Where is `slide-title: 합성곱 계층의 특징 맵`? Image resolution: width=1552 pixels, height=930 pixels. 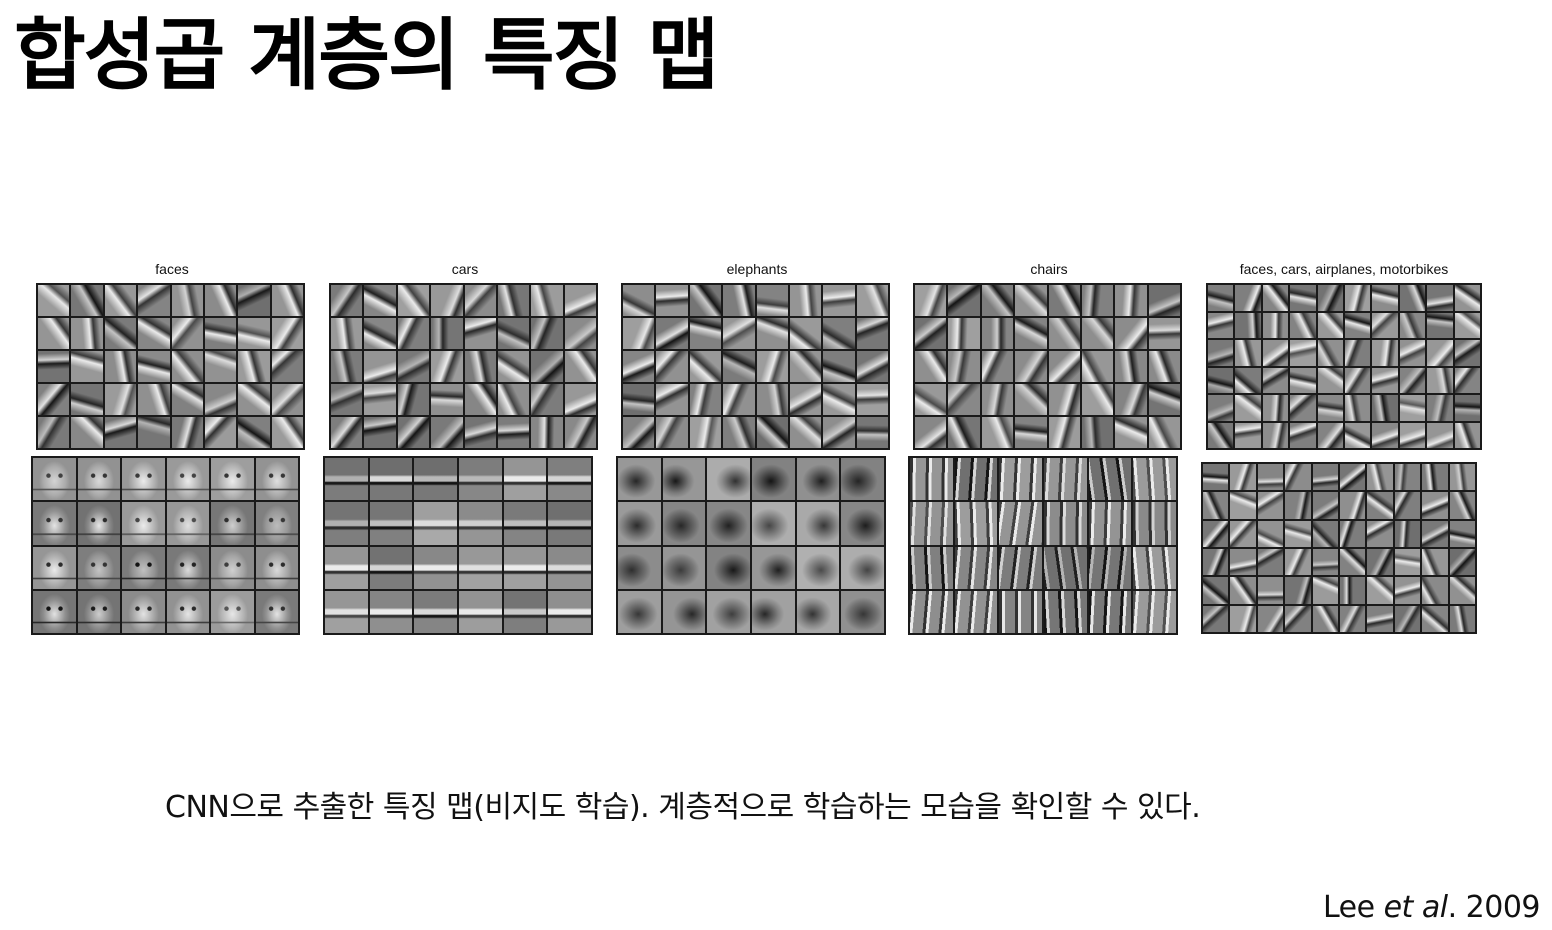
slide-title: 합성곱 계층의 특징 맵 is located at coordinates (366, 56).